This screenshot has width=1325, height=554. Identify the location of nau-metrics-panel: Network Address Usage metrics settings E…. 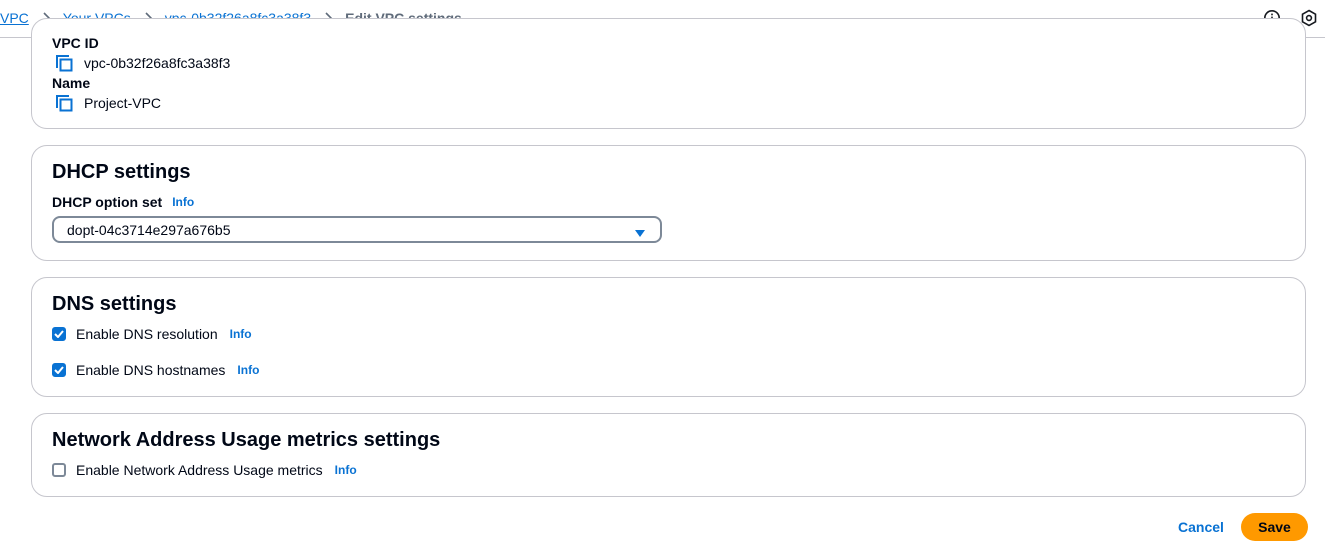
(668, 455).